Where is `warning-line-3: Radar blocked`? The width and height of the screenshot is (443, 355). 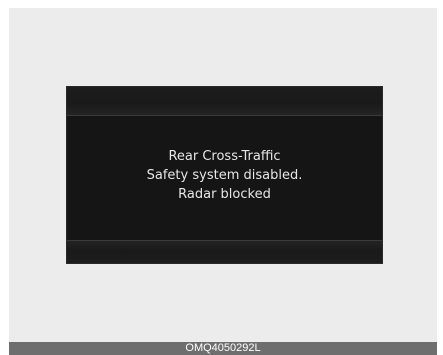 warning-line-3: Radar blocked is located at coordinates (224, 194).